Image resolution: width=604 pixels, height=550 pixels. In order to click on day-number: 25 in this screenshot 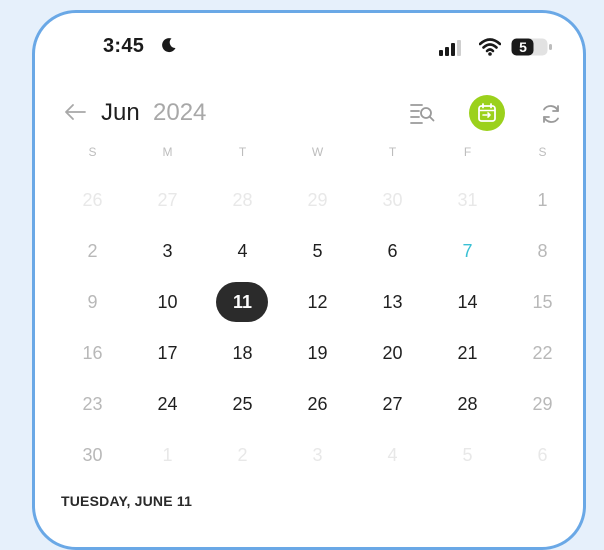, I will do `click(242, 404)`.